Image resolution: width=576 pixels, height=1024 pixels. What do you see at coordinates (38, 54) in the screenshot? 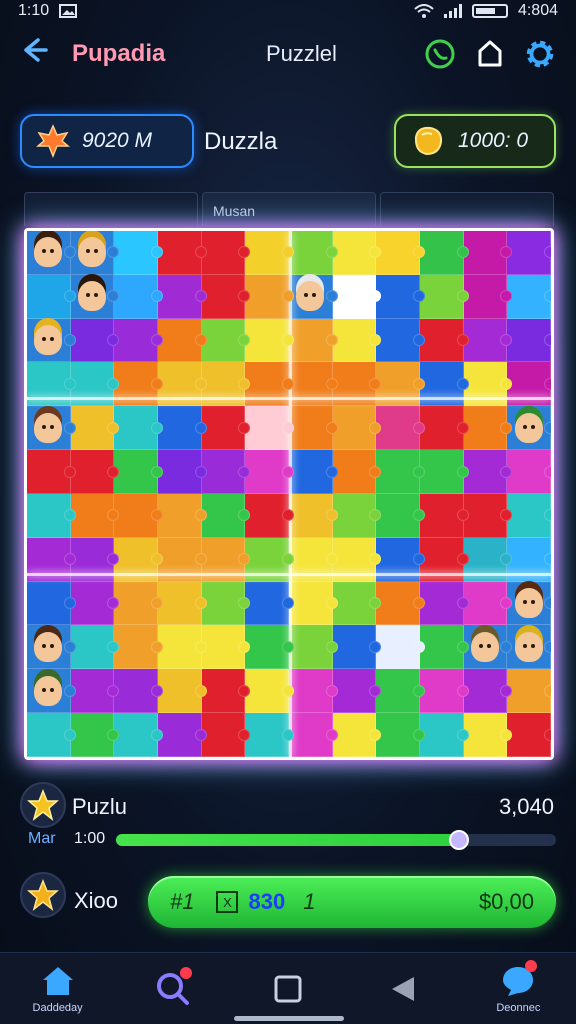
I see `back-arrow-icon` at bounding box center [38, 54].